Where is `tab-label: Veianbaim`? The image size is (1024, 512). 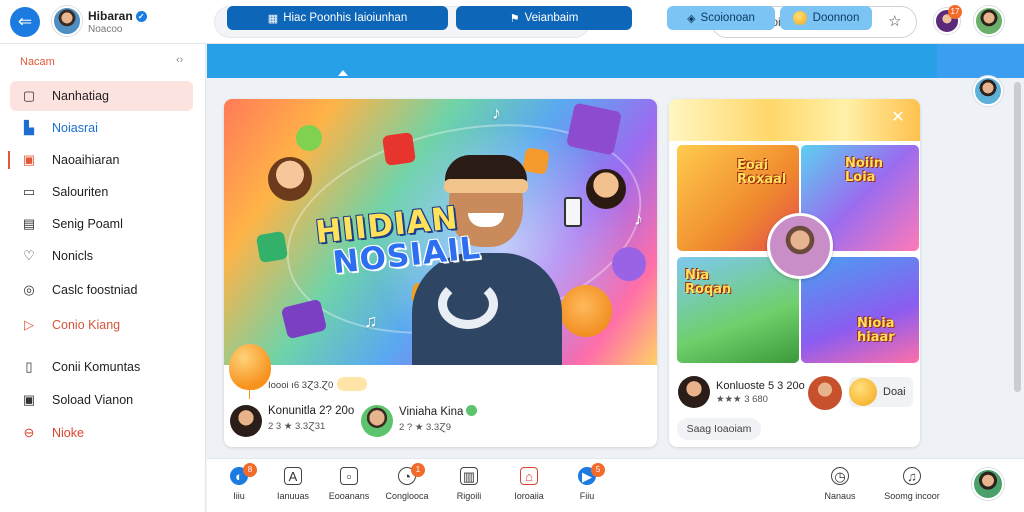 tab-label: Veianbaim is located at coordinates (551, 18).